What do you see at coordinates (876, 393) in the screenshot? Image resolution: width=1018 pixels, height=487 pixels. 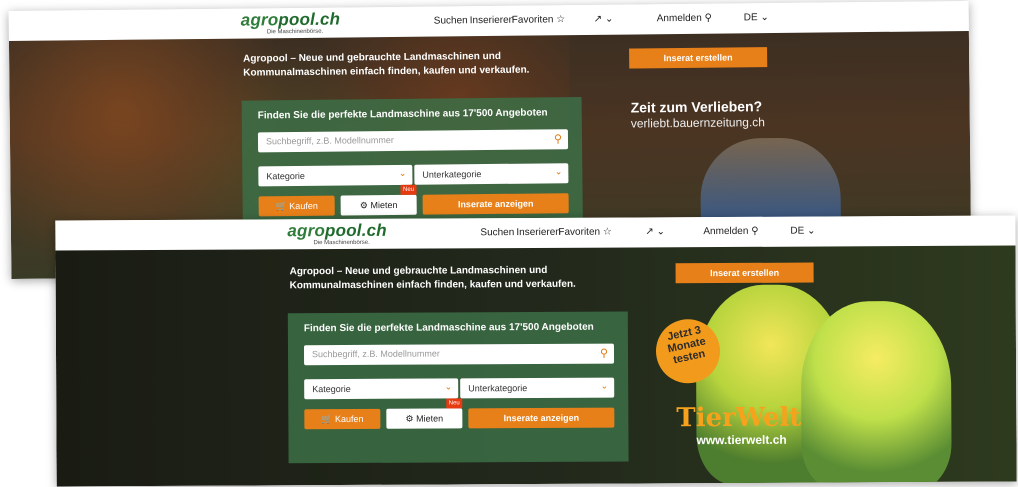 I see `budgie-right-photo` at bounding box center [876, 393].